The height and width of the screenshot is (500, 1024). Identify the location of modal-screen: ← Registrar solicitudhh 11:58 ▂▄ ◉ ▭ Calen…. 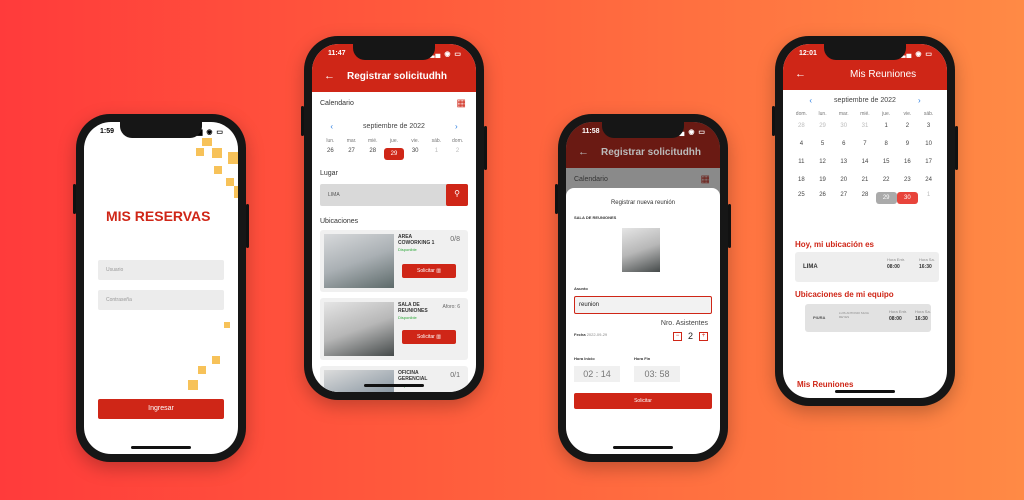
(643, 288).